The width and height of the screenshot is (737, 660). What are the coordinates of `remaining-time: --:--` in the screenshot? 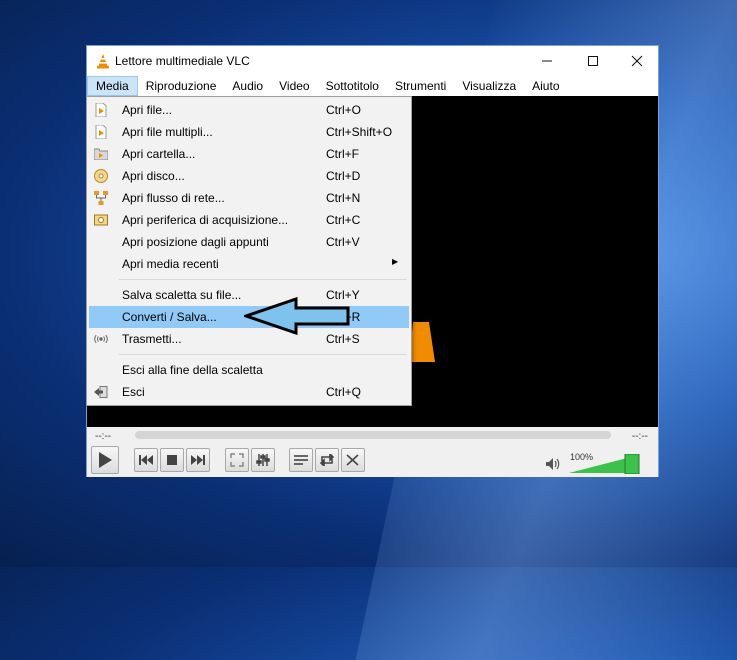 It's located at (639, 436).